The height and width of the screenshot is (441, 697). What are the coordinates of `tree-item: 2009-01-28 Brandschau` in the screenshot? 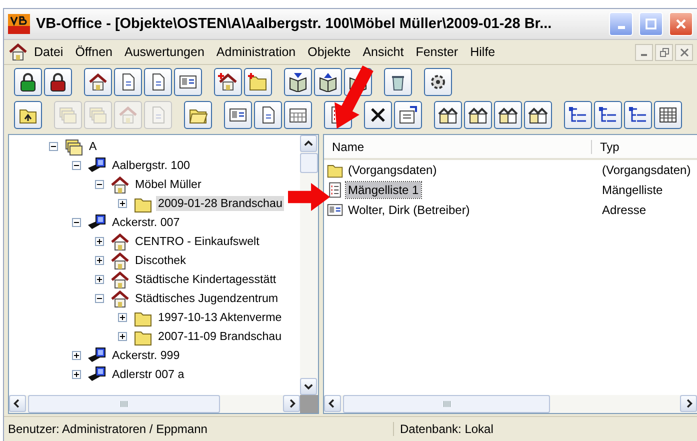 It's located at (220, 203).